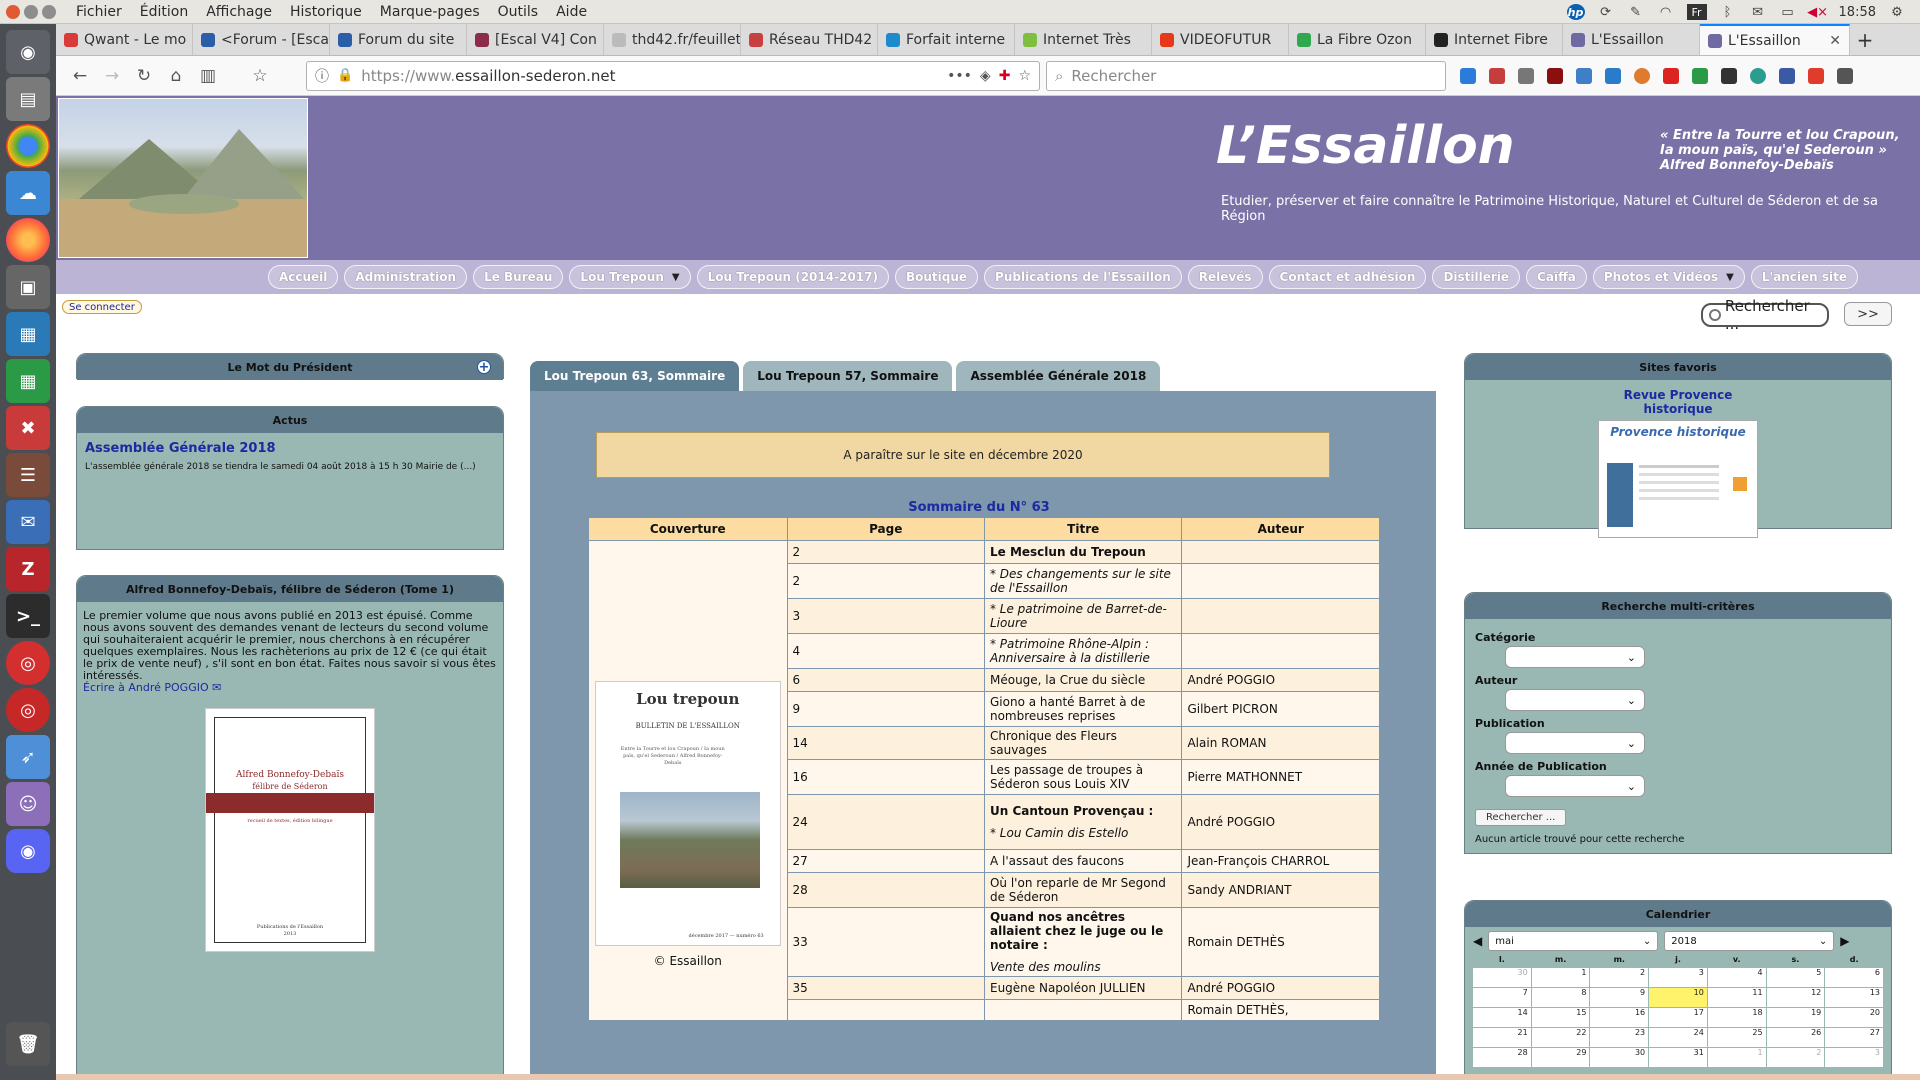  I want to click on menu-item: L'ancien site, so click(1804, 277).